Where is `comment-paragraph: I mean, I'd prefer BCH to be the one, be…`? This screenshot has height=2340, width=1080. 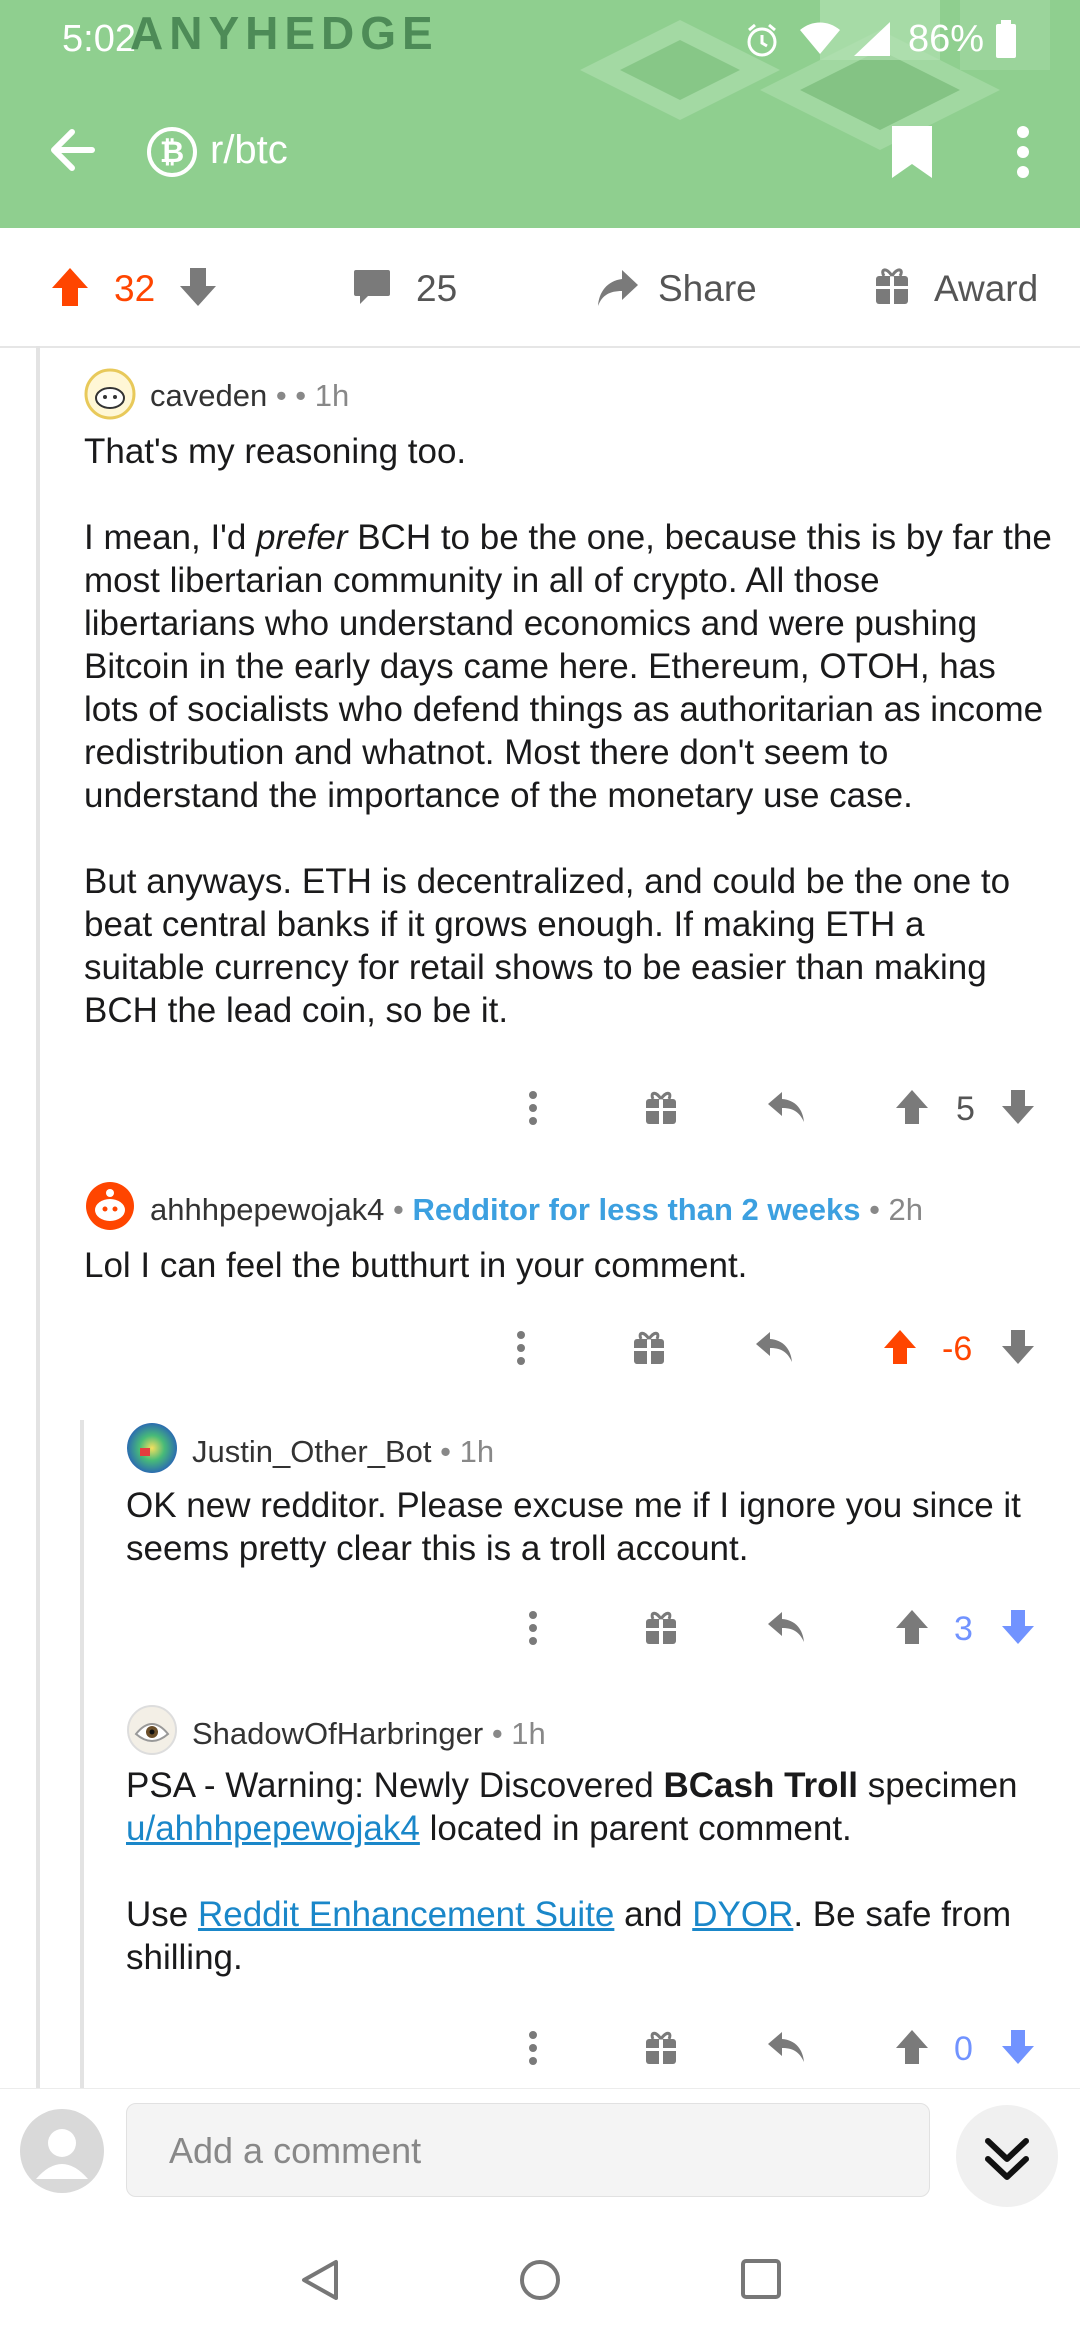
comment-paragraph: I mean, I'd prefer BCH to be the one, be… is located at coordinates (568, 666).